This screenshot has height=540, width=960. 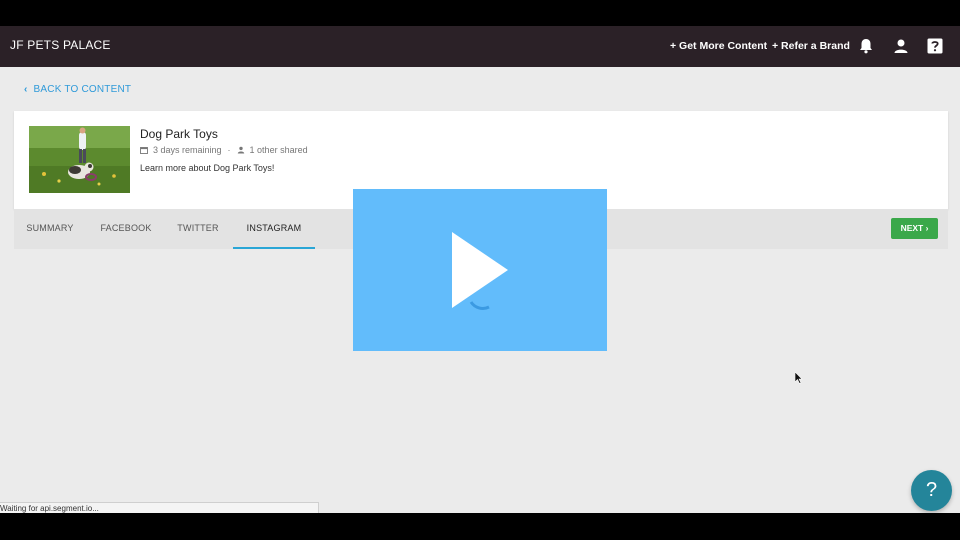 I want to click on content-meta: 3 days remaining · 1 other shared, so click(x=224, y=150).